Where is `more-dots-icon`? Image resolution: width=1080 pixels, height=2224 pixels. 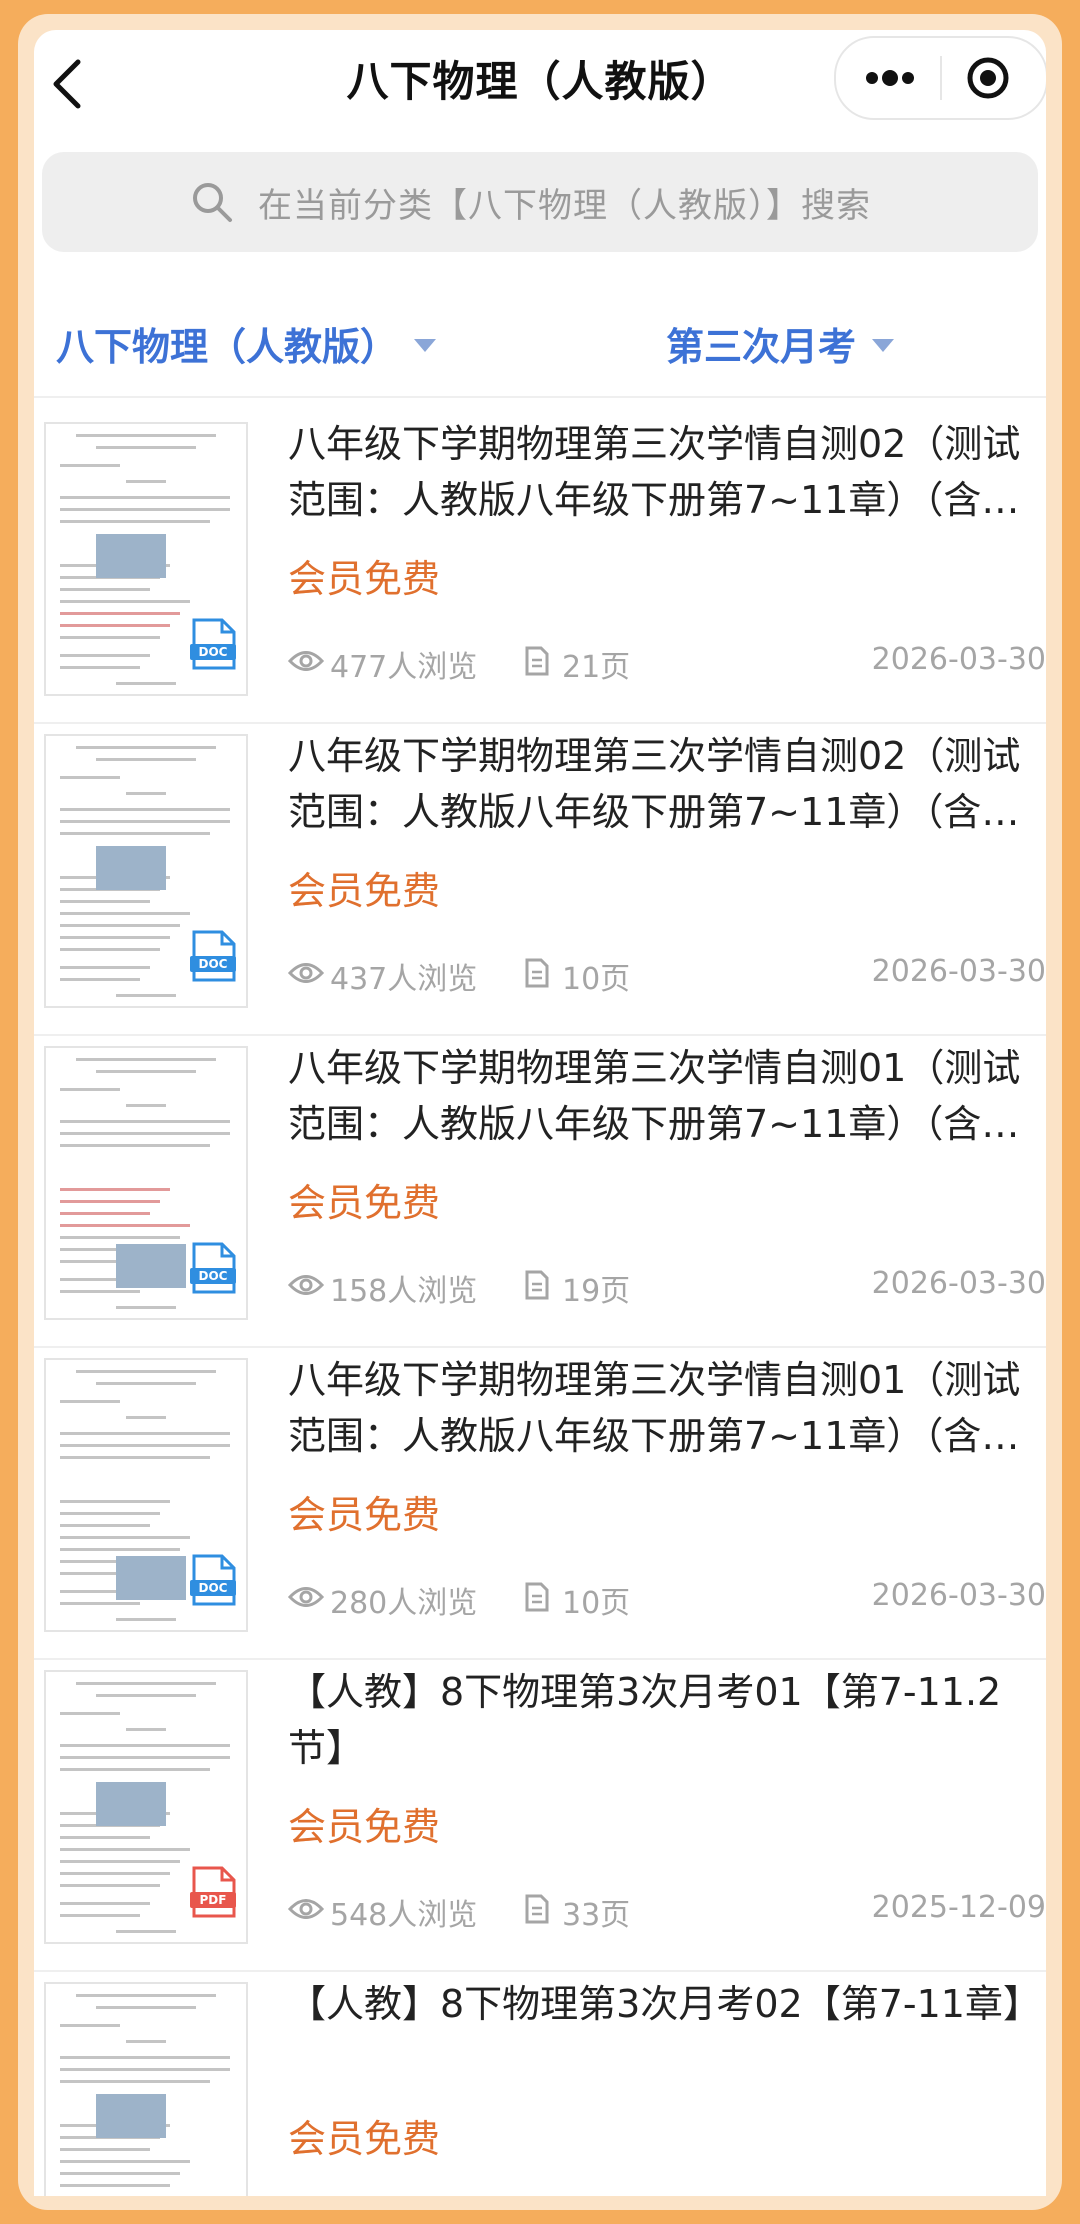 more-dots-icon is located at coordinates (890, 78).